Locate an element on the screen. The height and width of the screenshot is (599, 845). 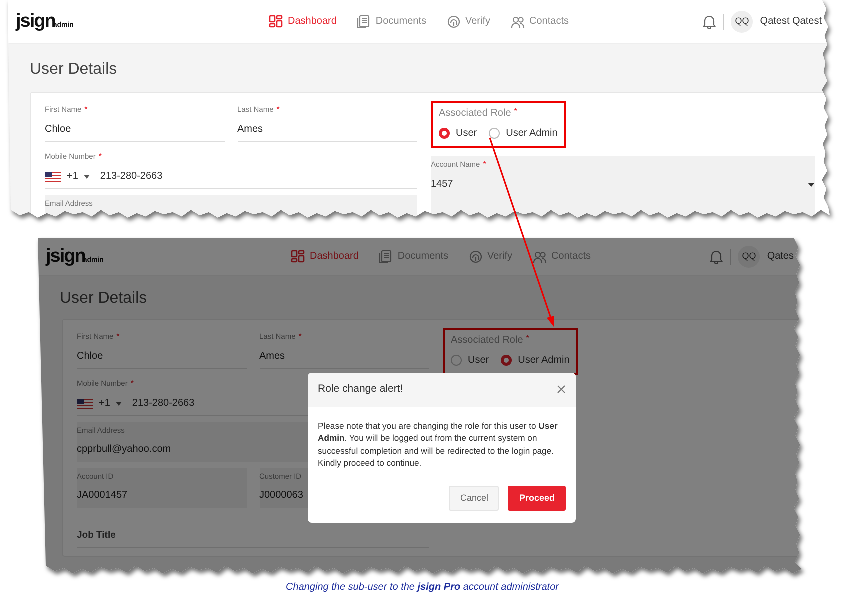
field-value: J0000063 is located at coordinates (282, 496).